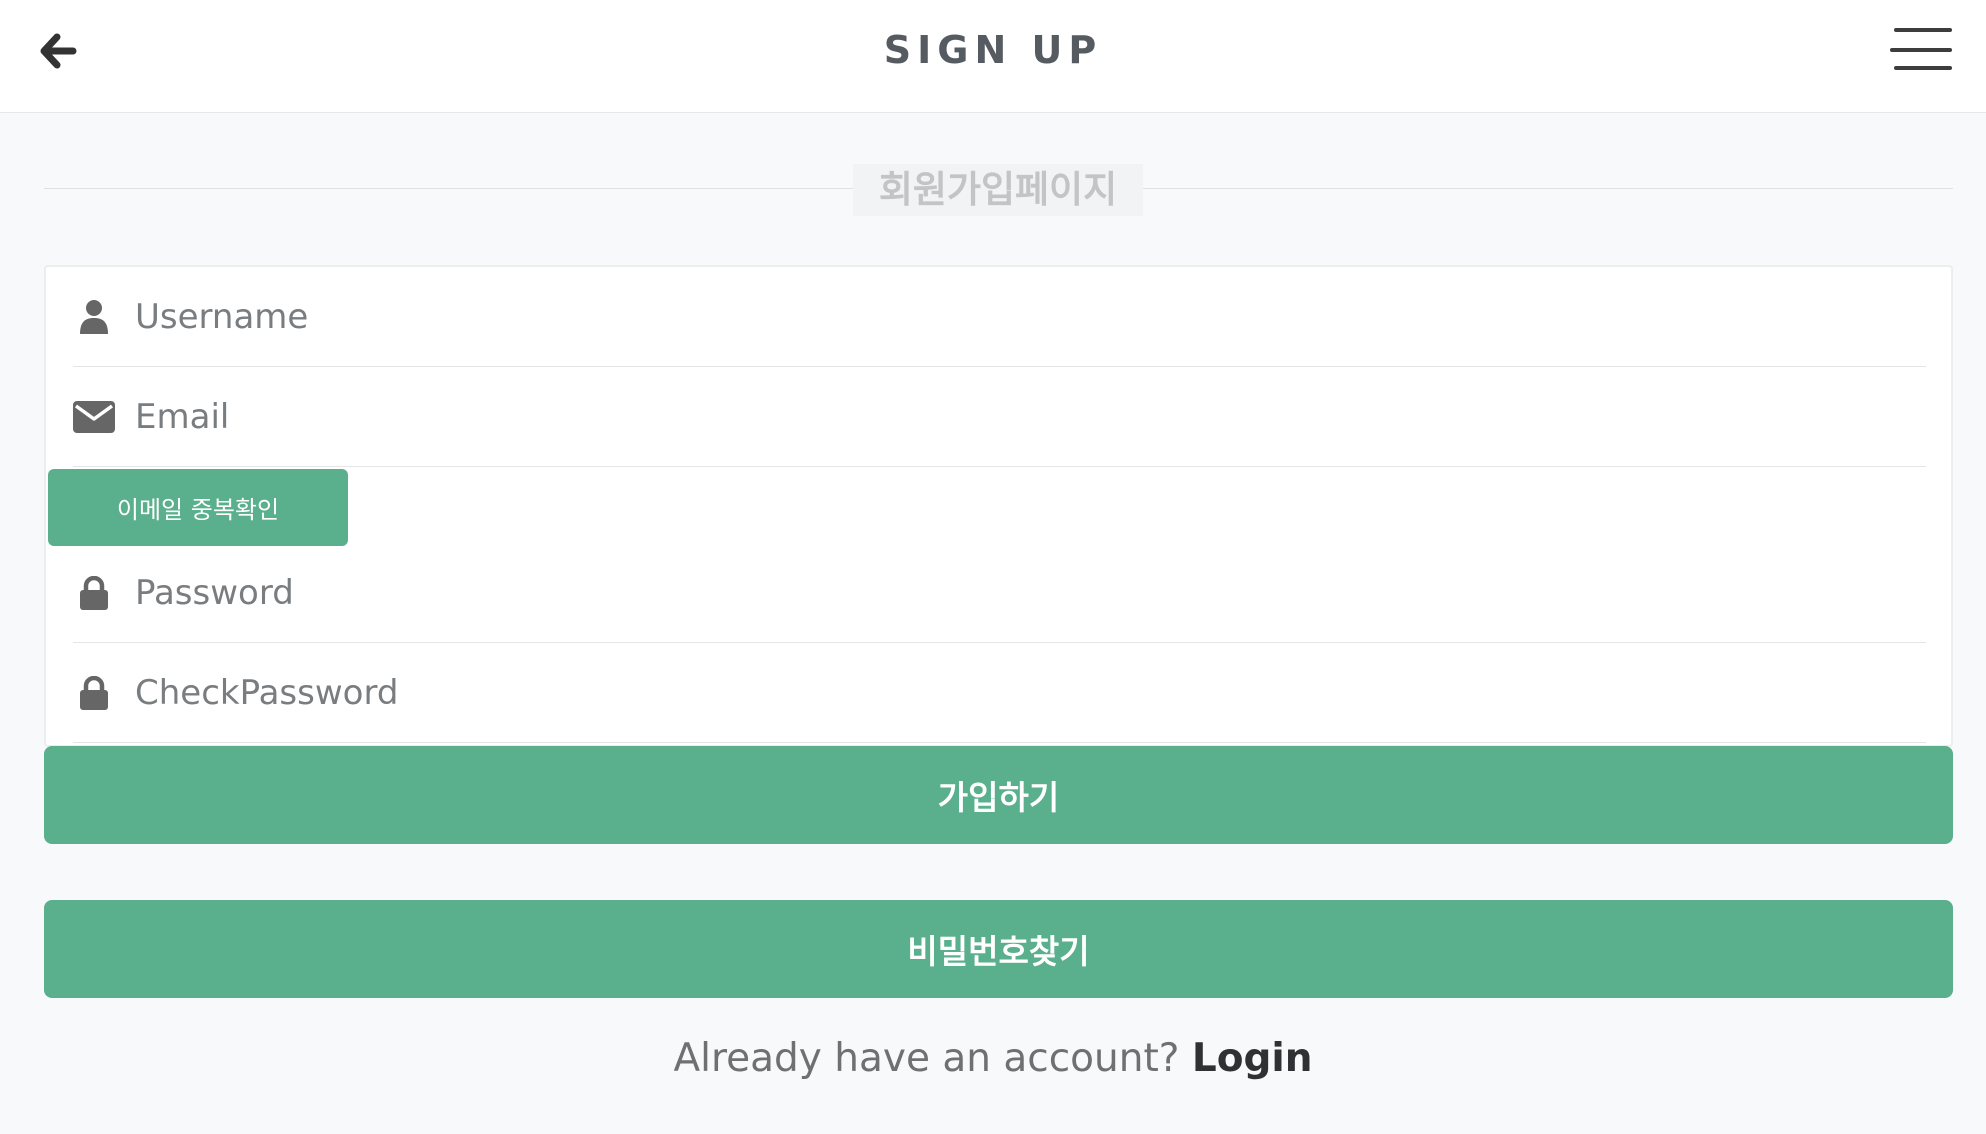  Describe the element at coordinates (1023, 692) in the screenshot. I see `check-password-input` at that location.